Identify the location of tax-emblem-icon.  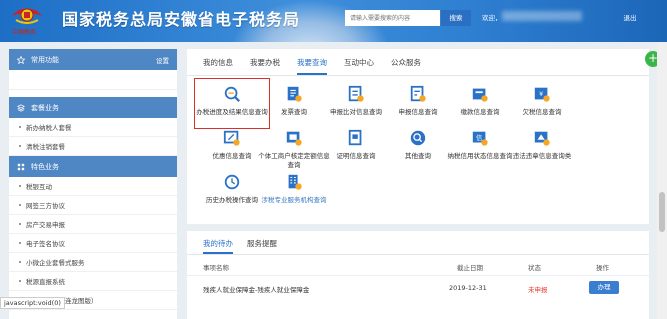
(27, 16).